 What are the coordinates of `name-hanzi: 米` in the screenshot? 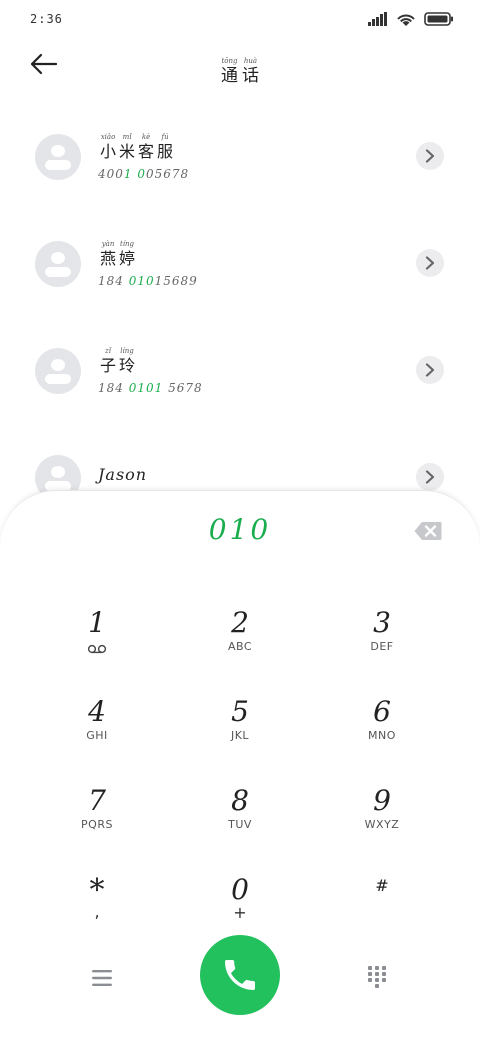 It's located at (127, 151).